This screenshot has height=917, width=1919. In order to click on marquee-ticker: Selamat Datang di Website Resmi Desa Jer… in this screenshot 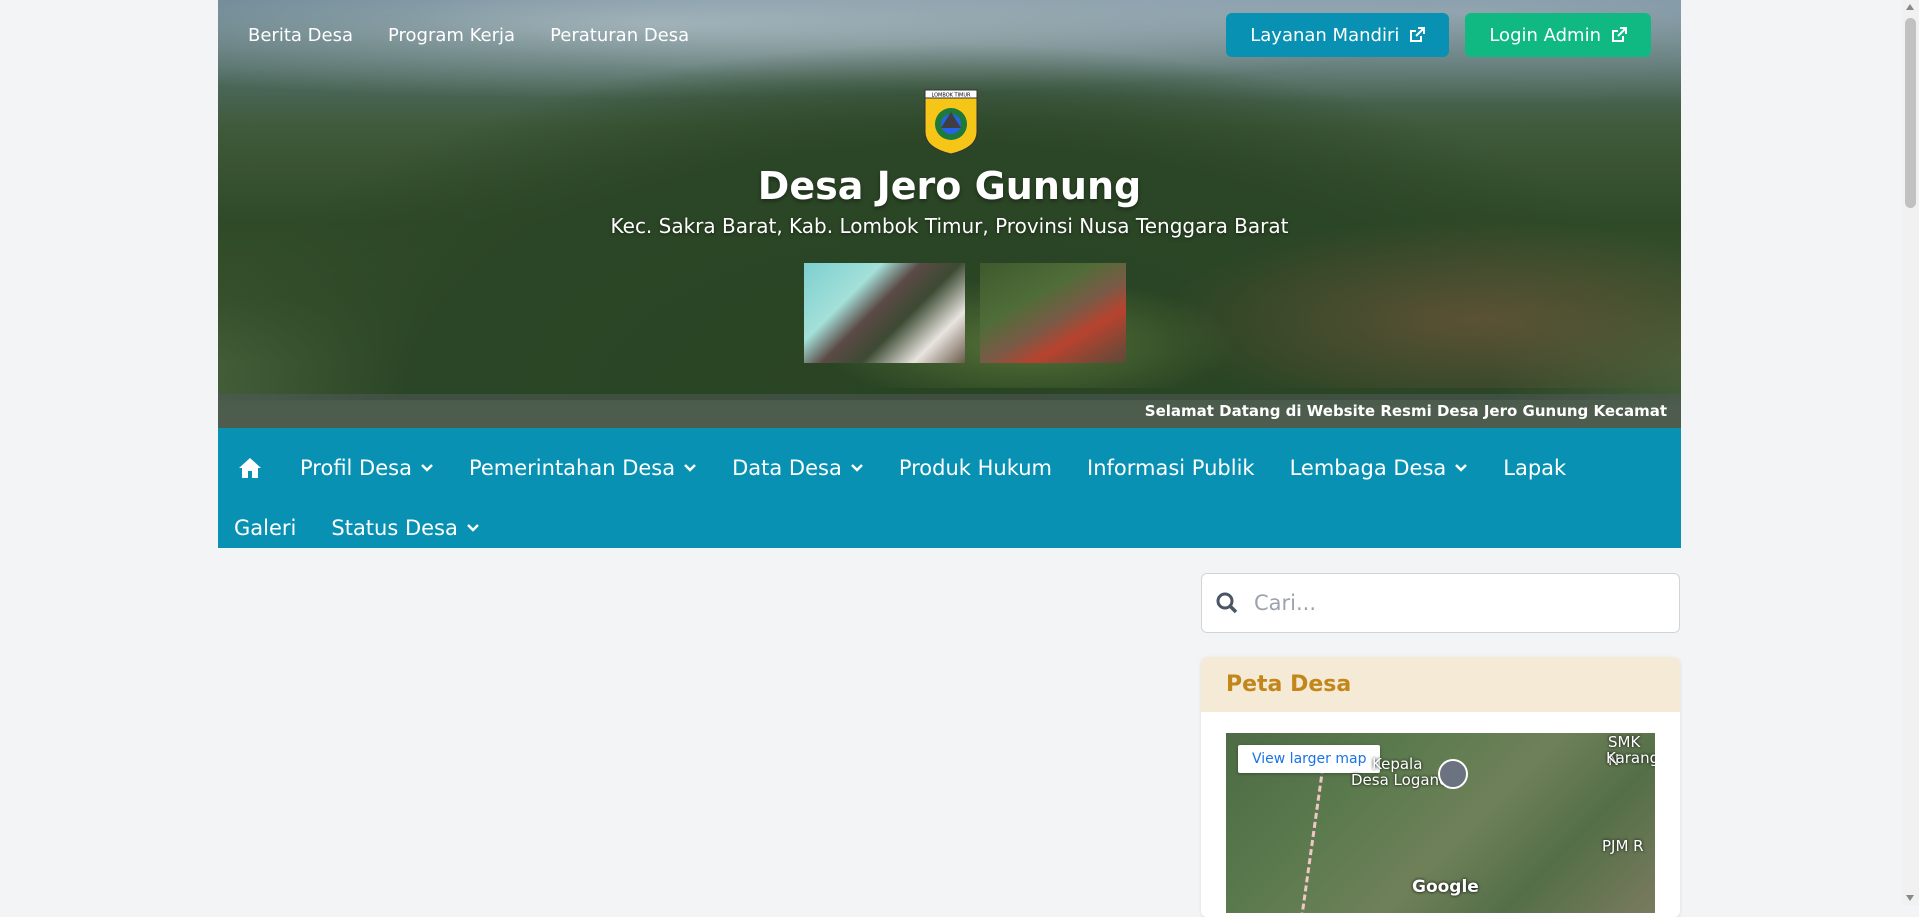, I will do `click(949, 411)`.